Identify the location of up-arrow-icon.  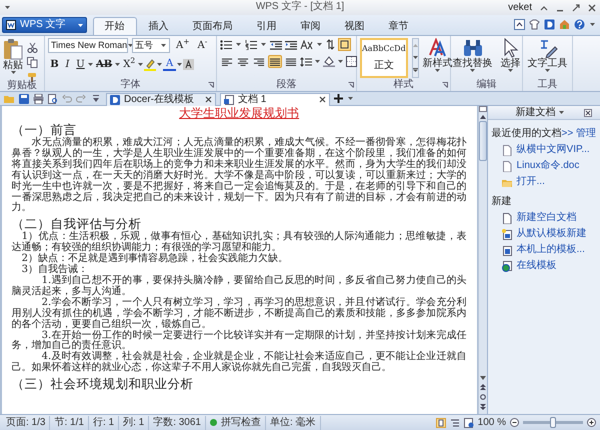
(483, 117).